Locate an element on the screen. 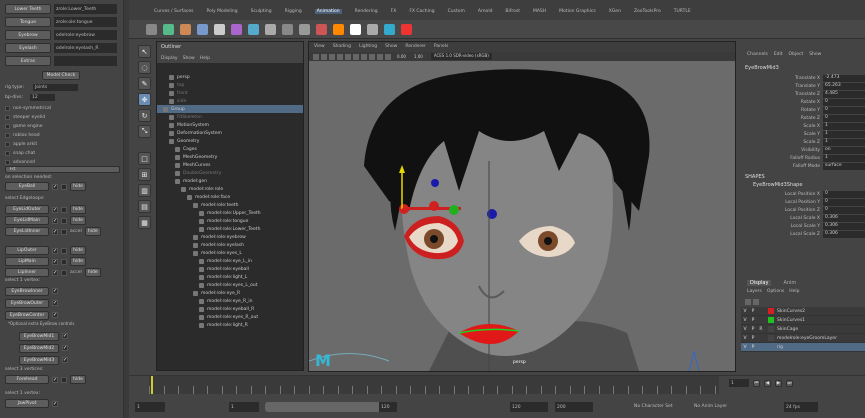 This screenshot has height=418, width=865. outliner-node: DoubleGeometry is located at coordinates (230, 173).